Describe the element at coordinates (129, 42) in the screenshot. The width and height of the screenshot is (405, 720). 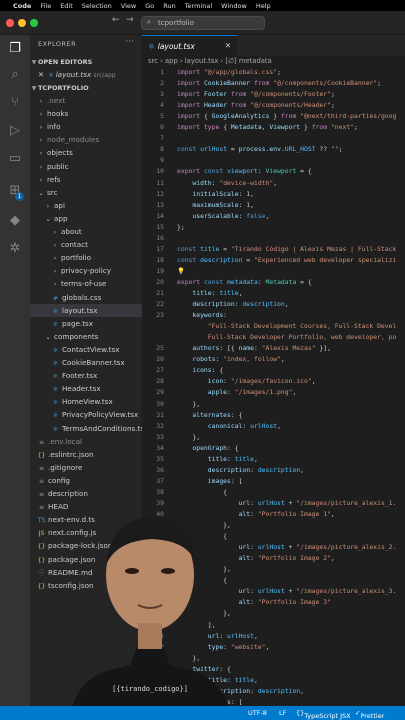
I see `more-actions-icon: ···` at that location.